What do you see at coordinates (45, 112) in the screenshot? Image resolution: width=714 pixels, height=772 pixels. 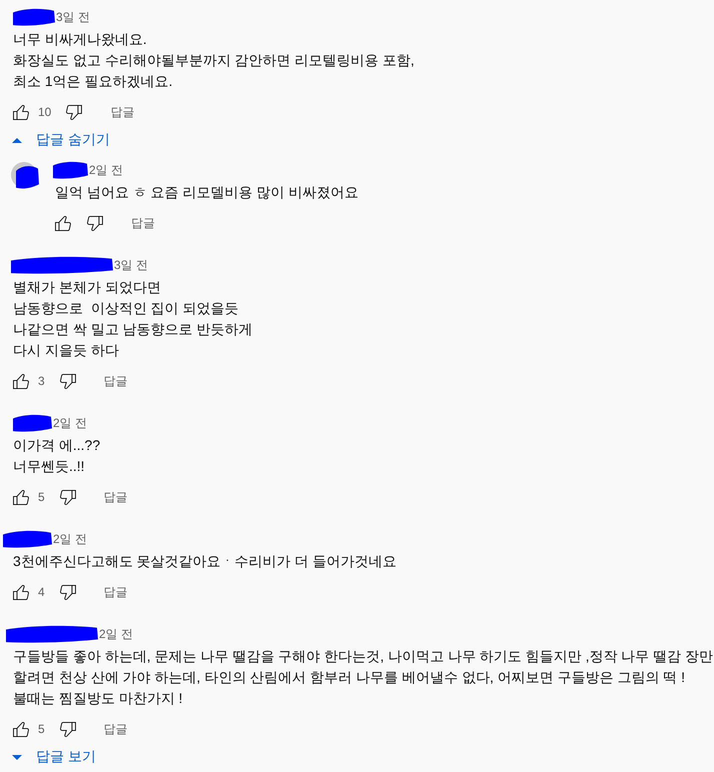 I see `like-count: 10` at bounding box center [45, 112].